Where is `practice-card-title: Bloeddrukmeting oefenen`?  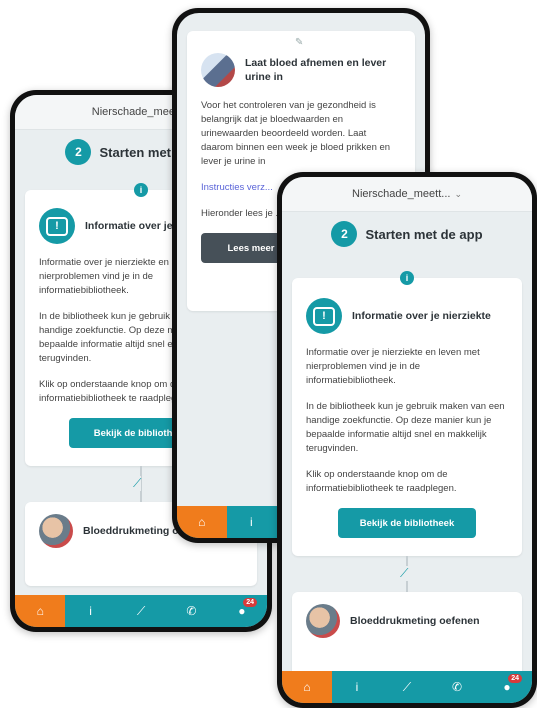 practice-card-title: Bloeddrukmeting oefenen is located at coordinates (415, 621).